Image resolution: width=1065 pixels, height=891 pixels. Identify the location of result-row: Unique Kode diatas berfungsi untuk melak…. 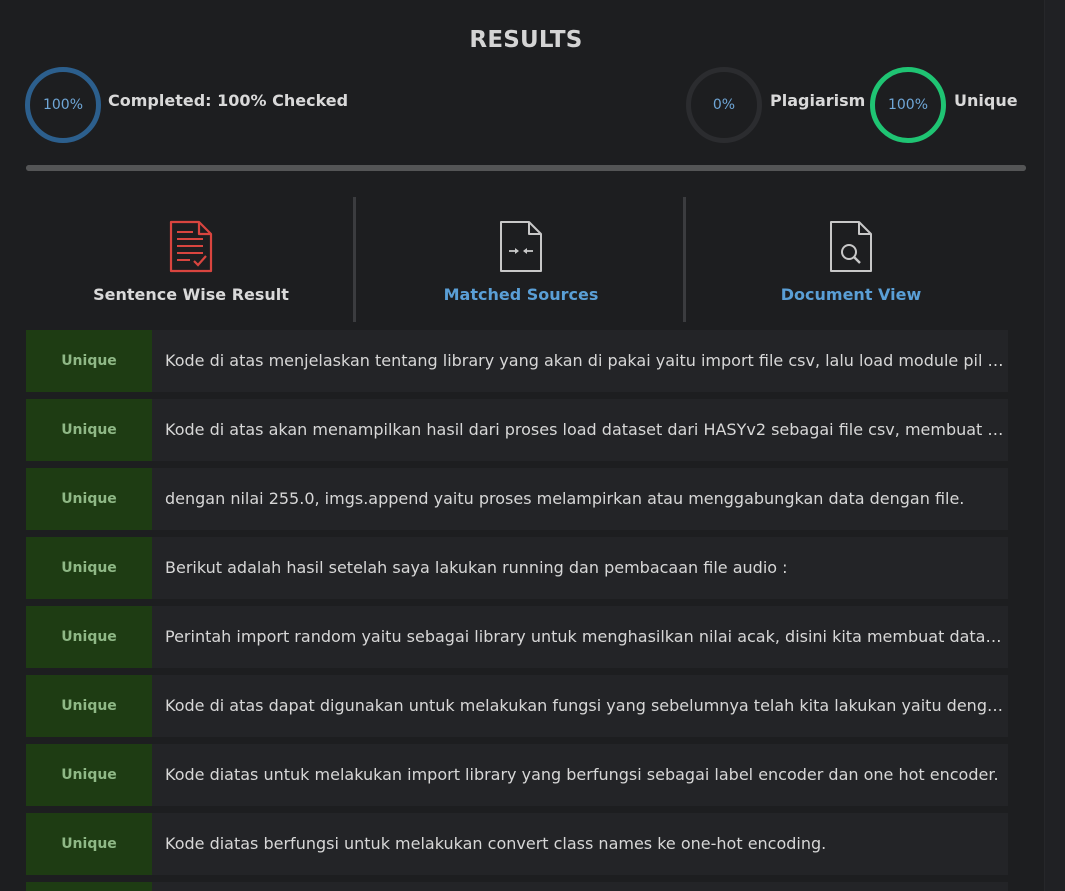
(517, 844).